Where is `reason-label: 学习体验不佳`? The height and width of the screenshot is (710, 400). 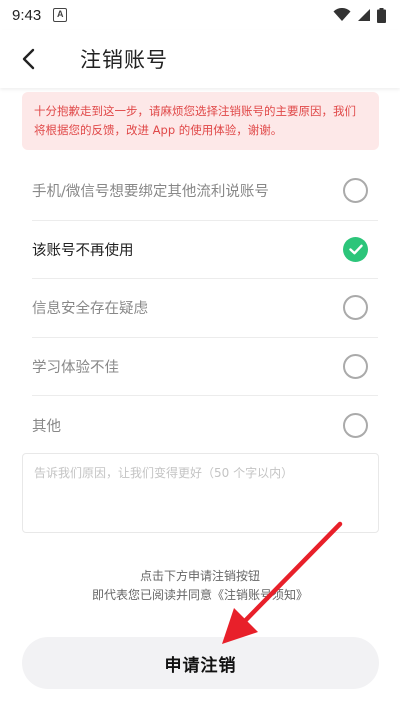
reason-label: 学习体验不佳 is located at coordinates (75, 367).